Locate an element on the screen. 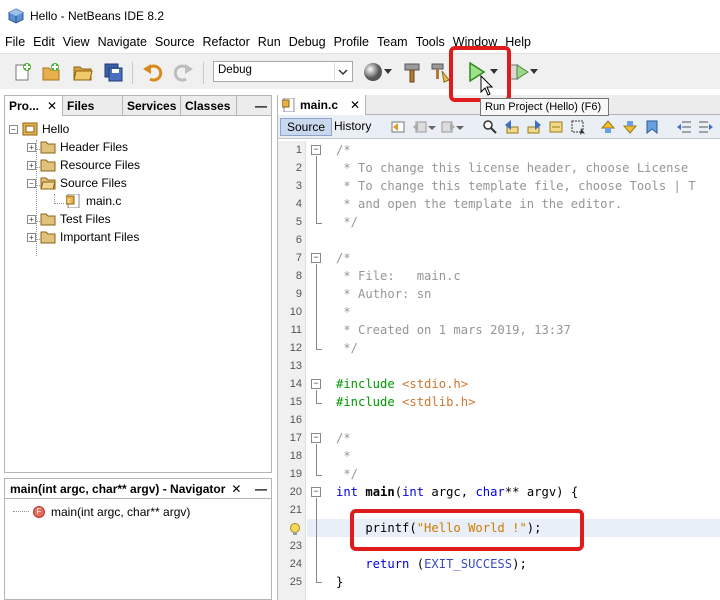  menu-view: View is located at coordinates (76, 42).